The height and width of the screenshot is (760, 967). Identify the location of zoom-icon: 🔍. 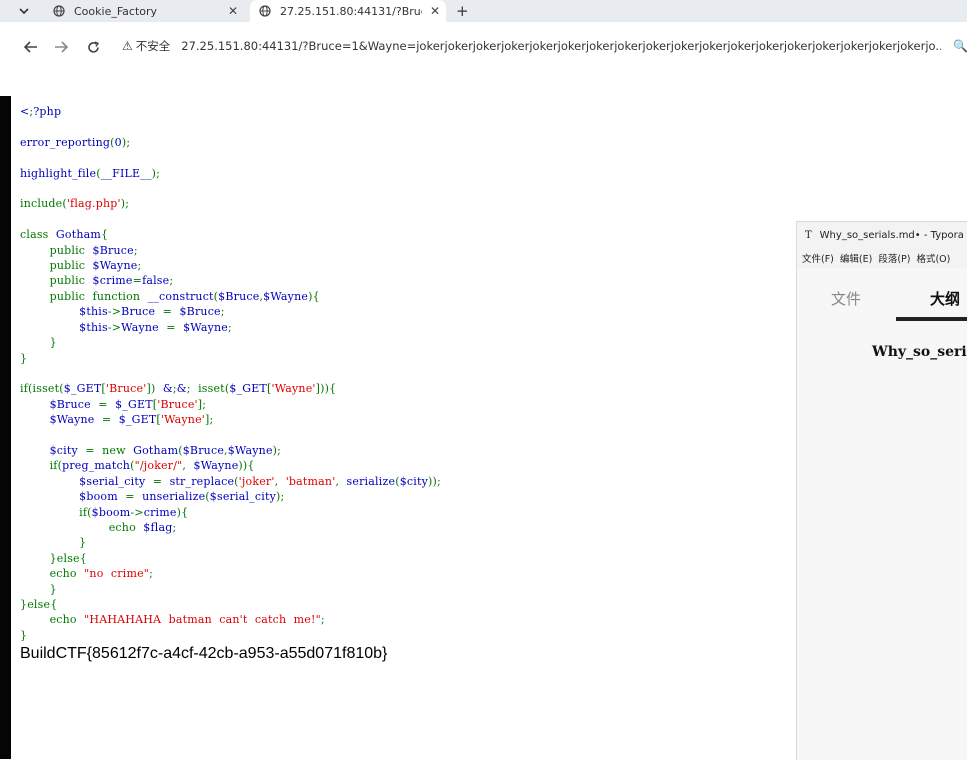
(960, 46).